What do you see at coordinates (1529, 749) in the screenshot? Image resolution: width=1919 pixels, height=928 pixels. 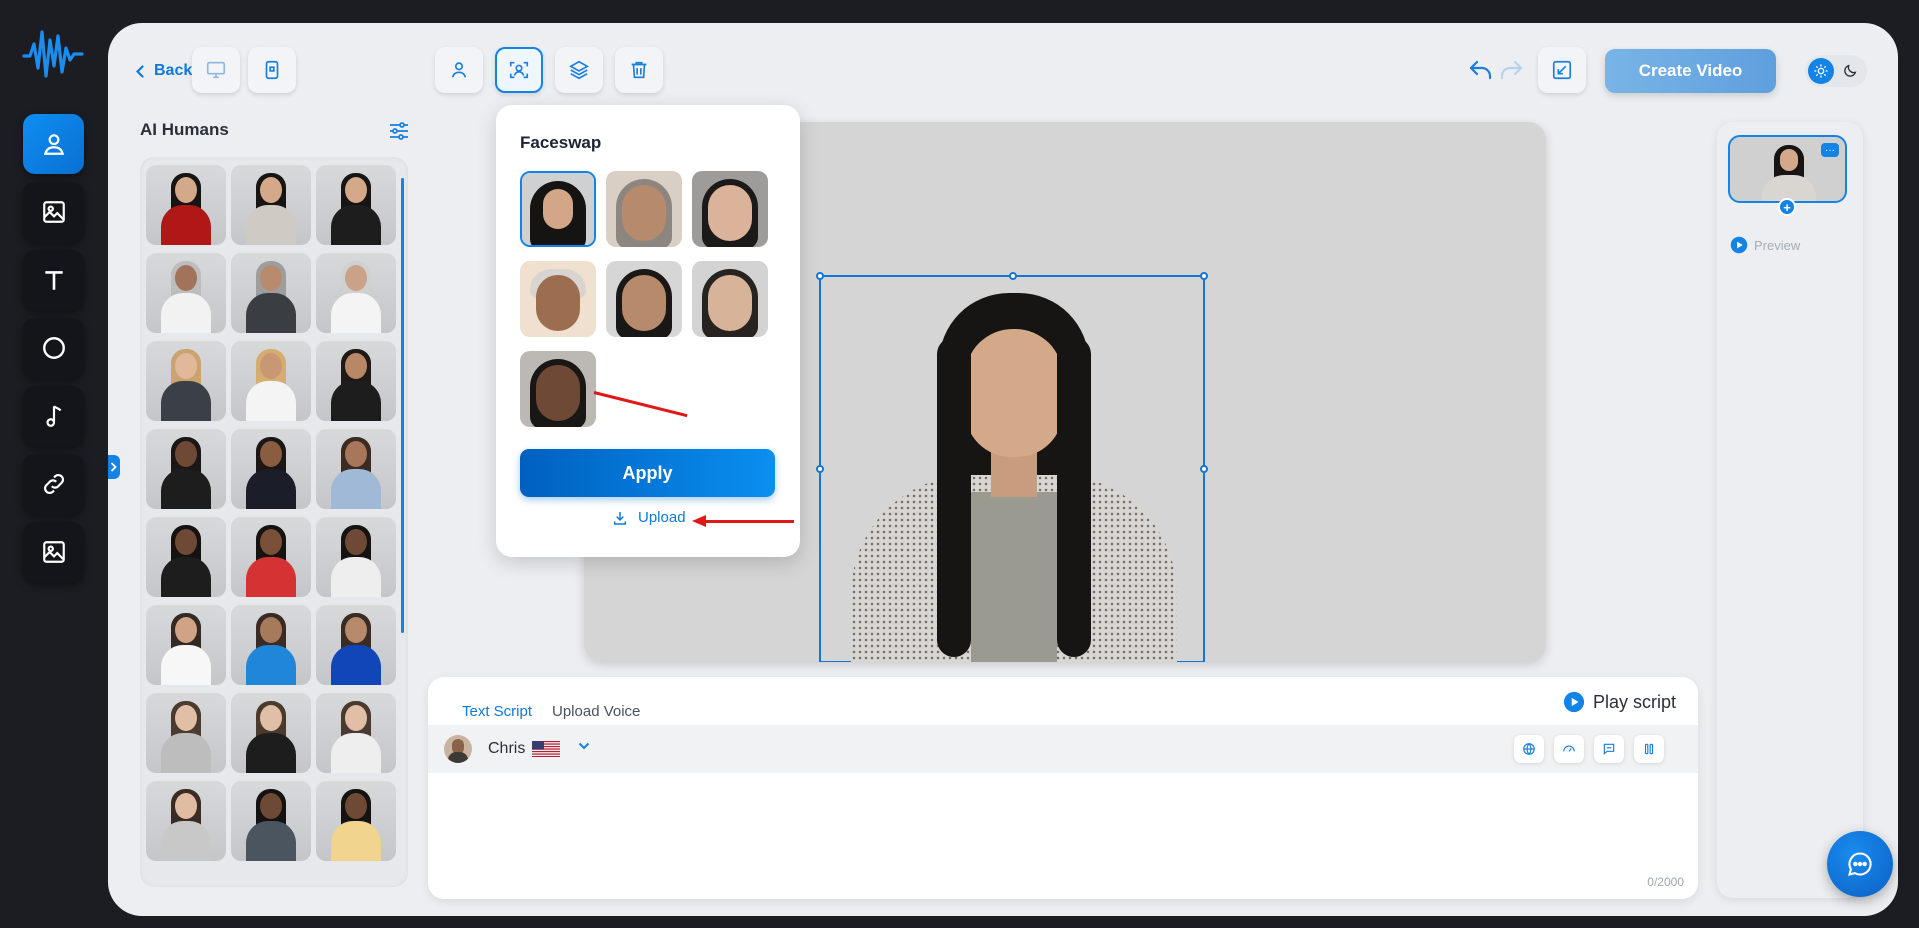 I see `language-button` at bounding box center [1529, 749].